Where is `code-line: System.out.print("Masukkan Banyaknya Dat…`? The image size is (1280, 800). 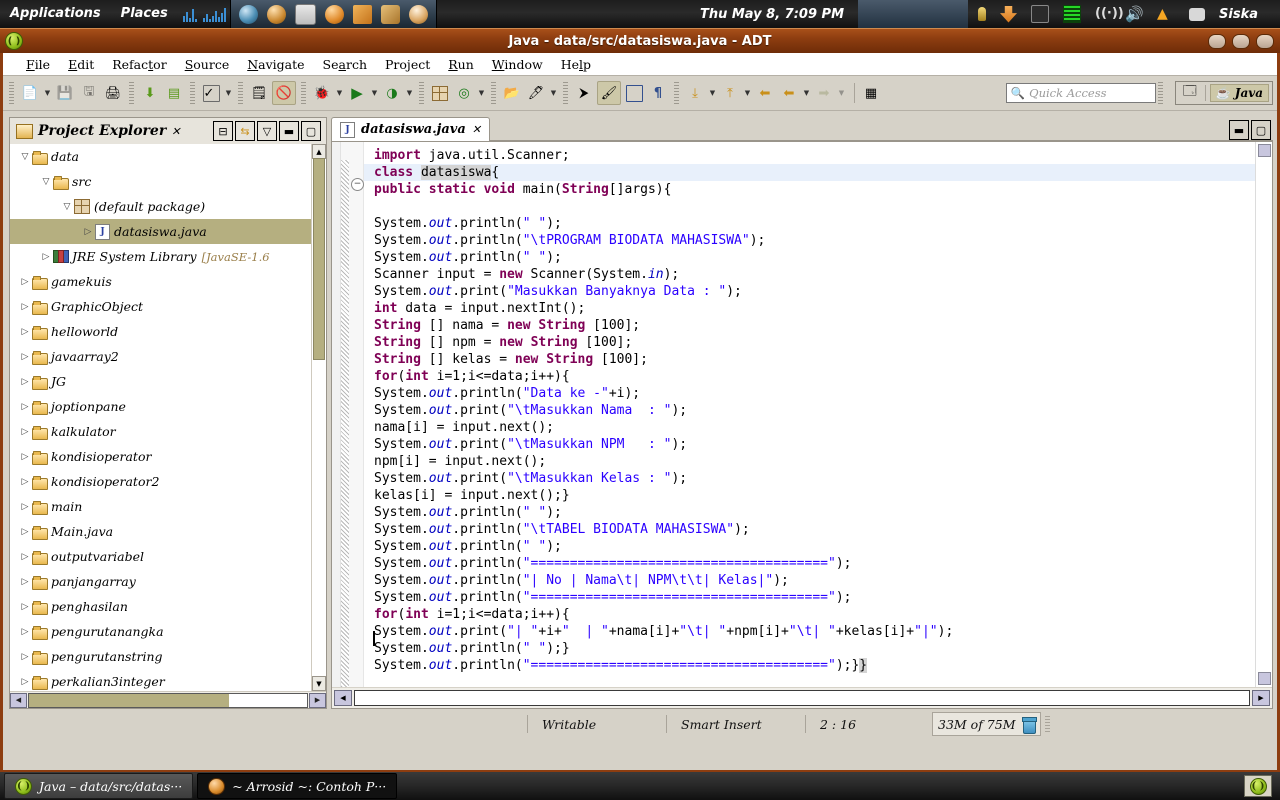
code-line: System.out.print("Masukkan Banyaknya Dat… is located at coordinates (814, 291).